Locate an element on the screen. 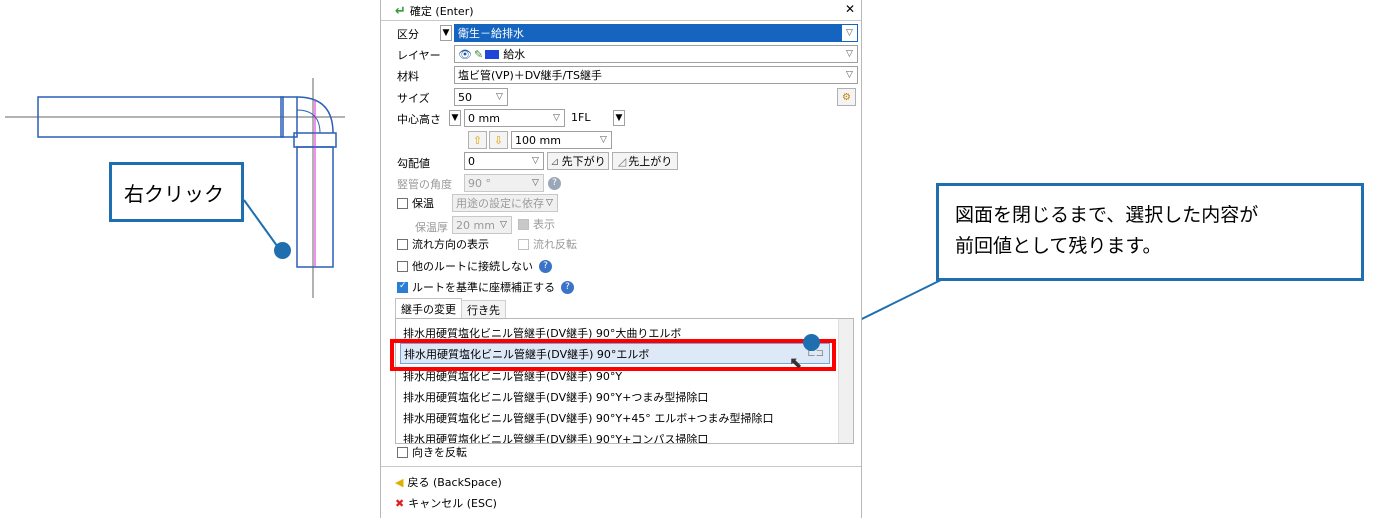  check-arrow-icon: ↵ is located at coordinates (400, 11).